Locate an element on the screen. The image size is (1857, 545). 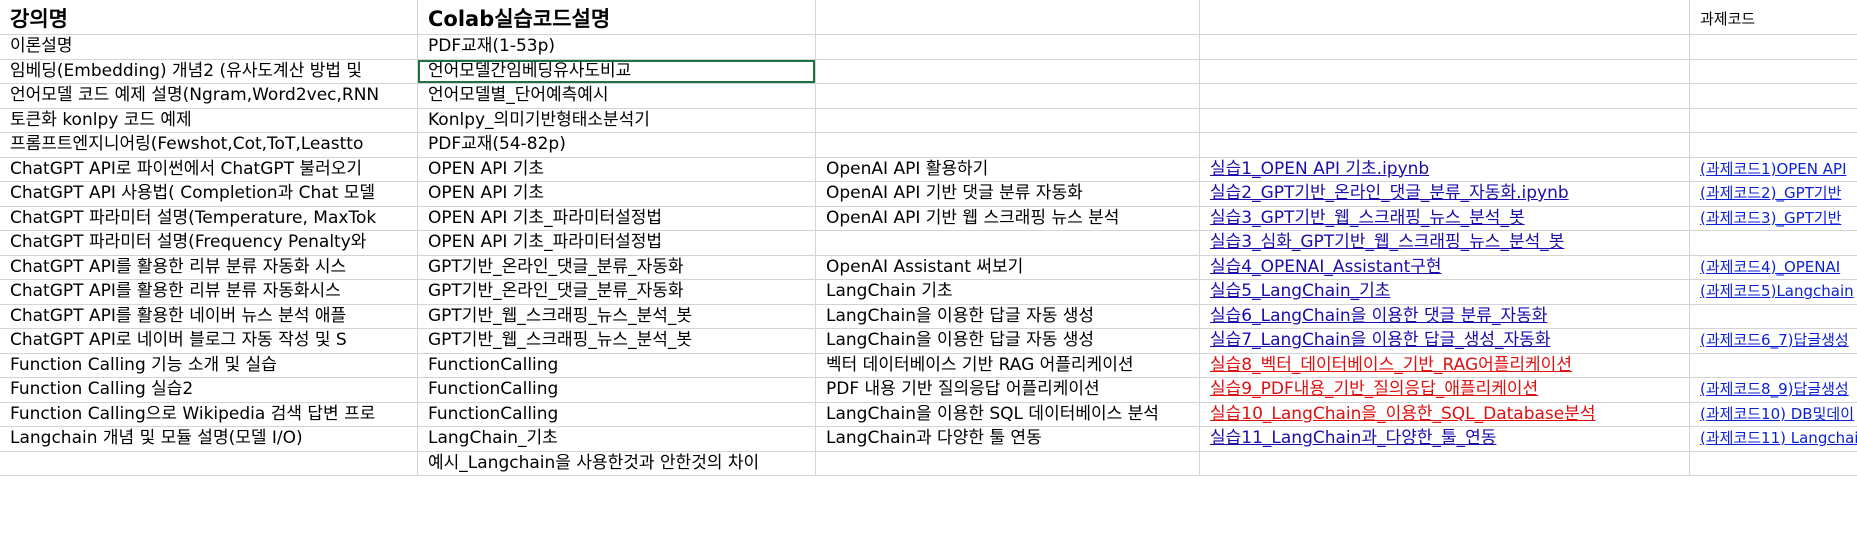
assignment-code-link: (과제코드8_9)답글생성 is located at coordinates (1774, 389).